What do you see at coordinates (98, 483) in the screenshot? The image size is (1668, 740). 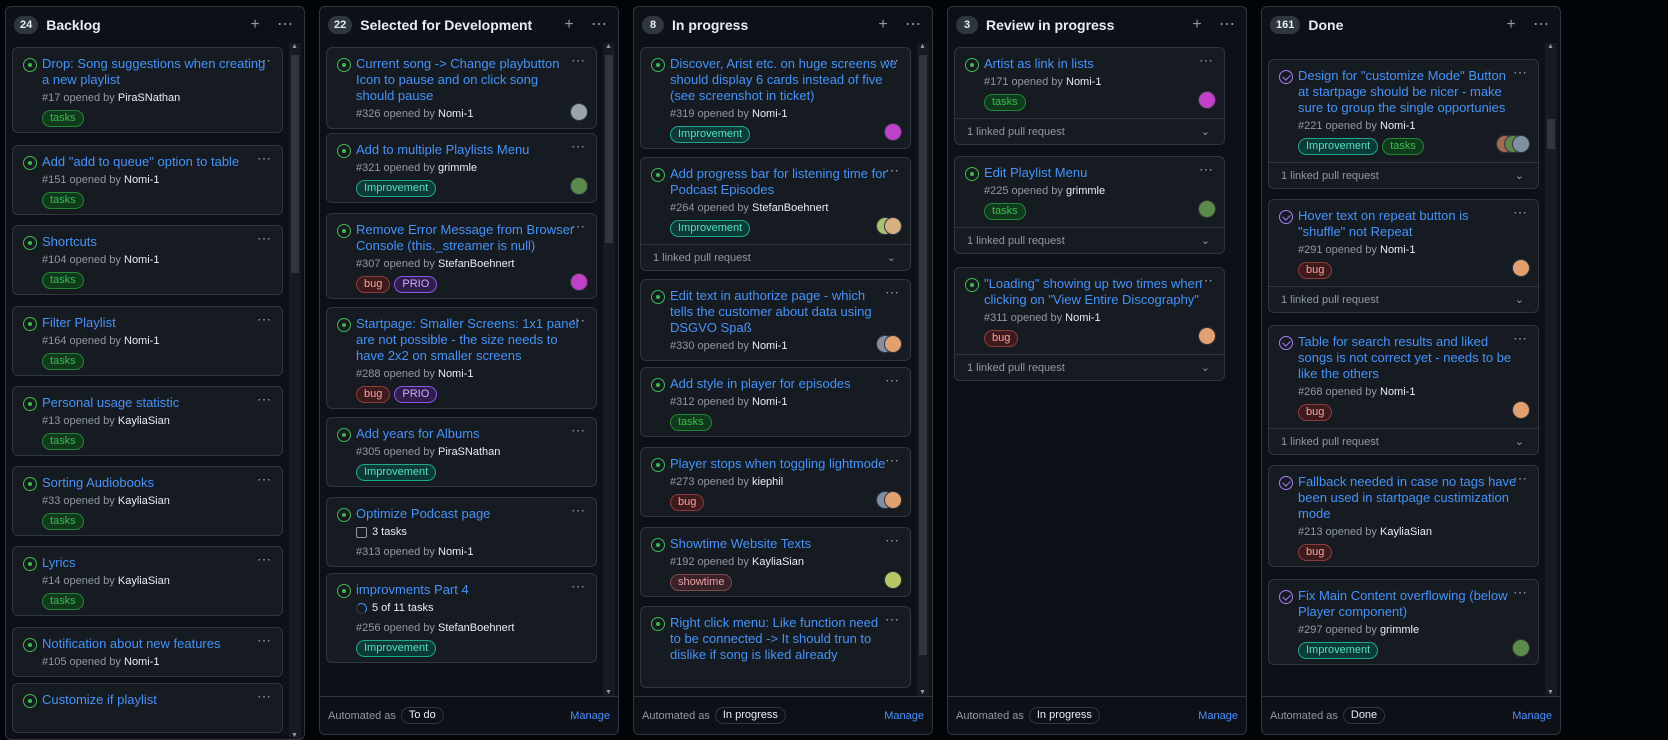 I see `issue-title-link: Sorting Audiobooks` at bounding box center [98, 483].